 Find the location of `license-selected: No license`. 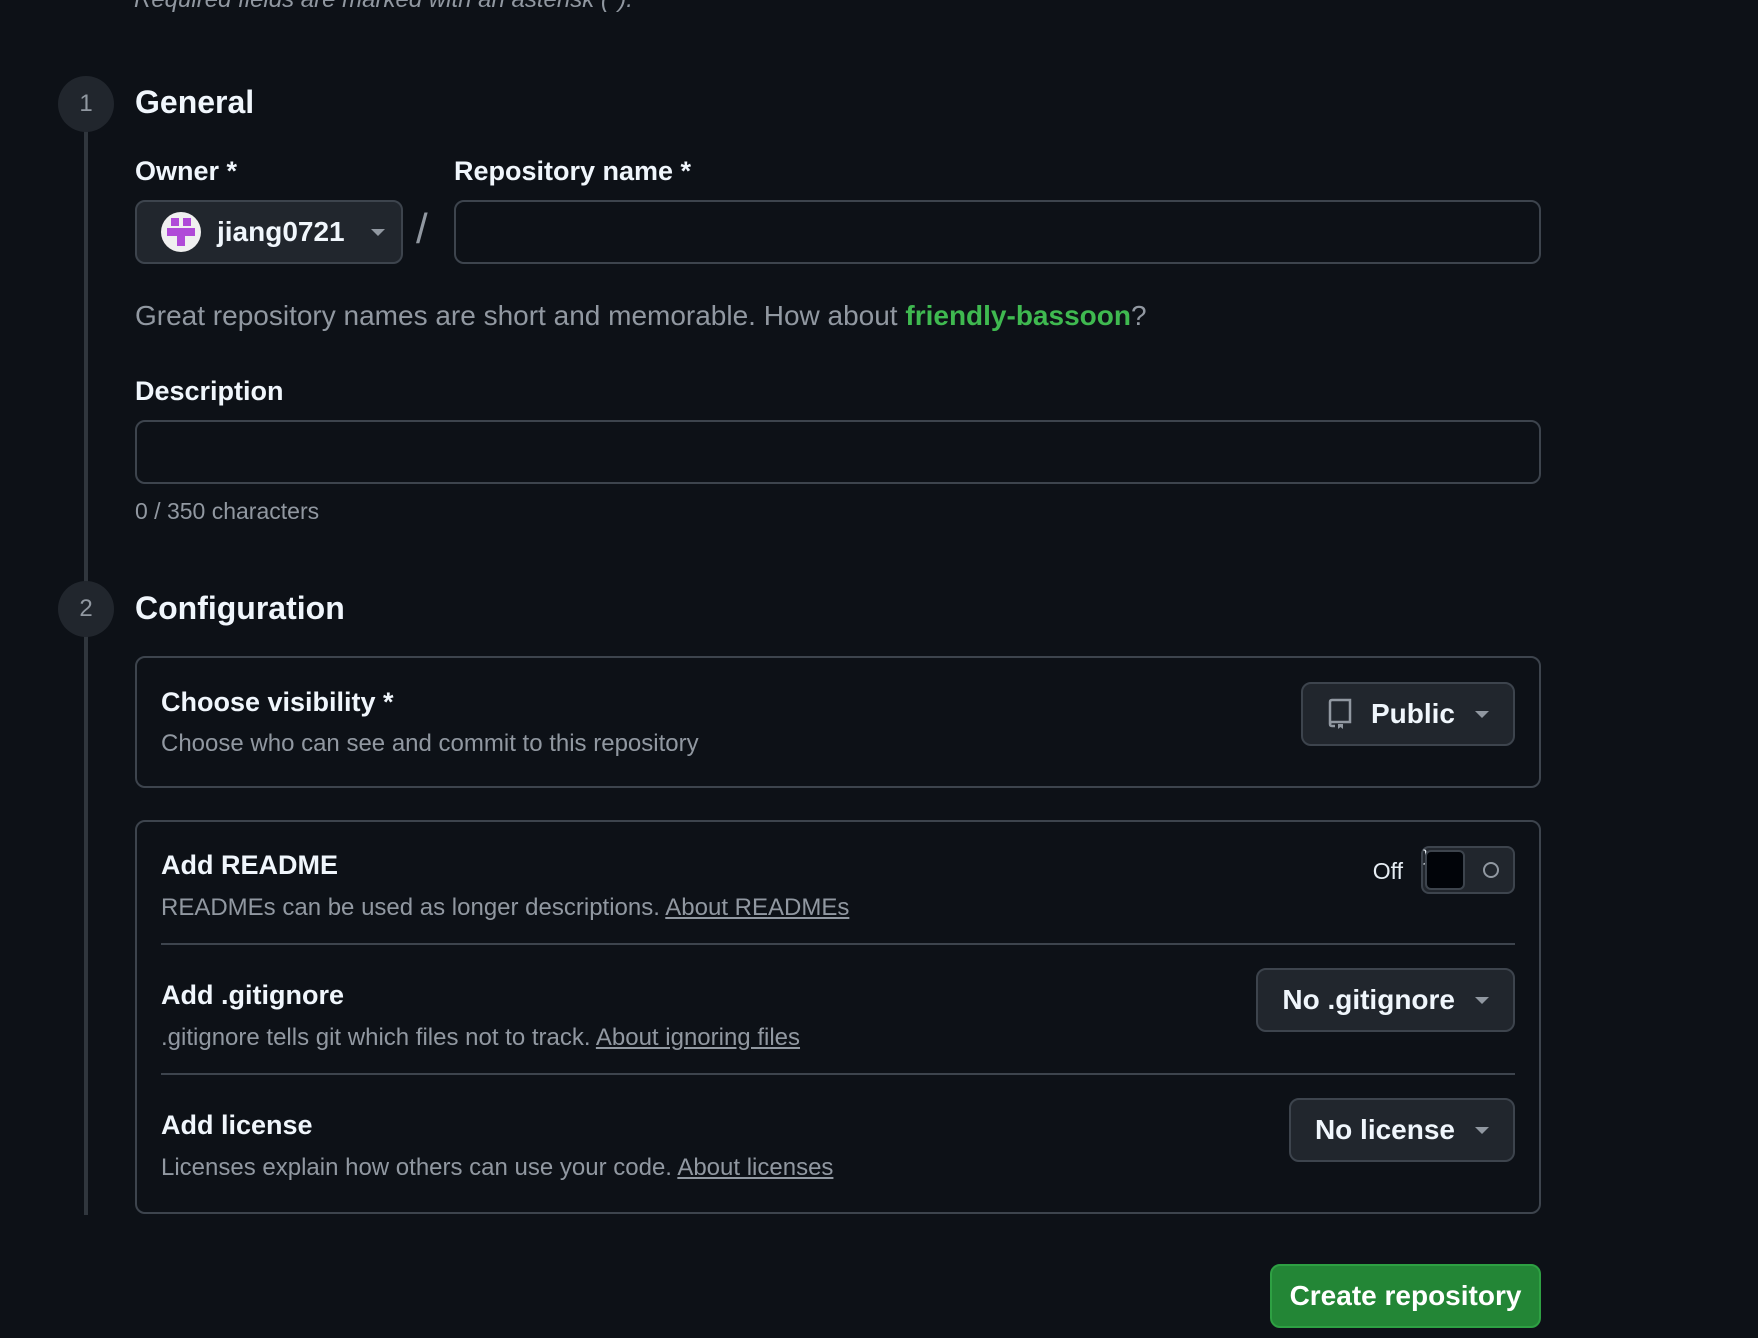

license-selected: No license is located at coordinates (1384, 1129).